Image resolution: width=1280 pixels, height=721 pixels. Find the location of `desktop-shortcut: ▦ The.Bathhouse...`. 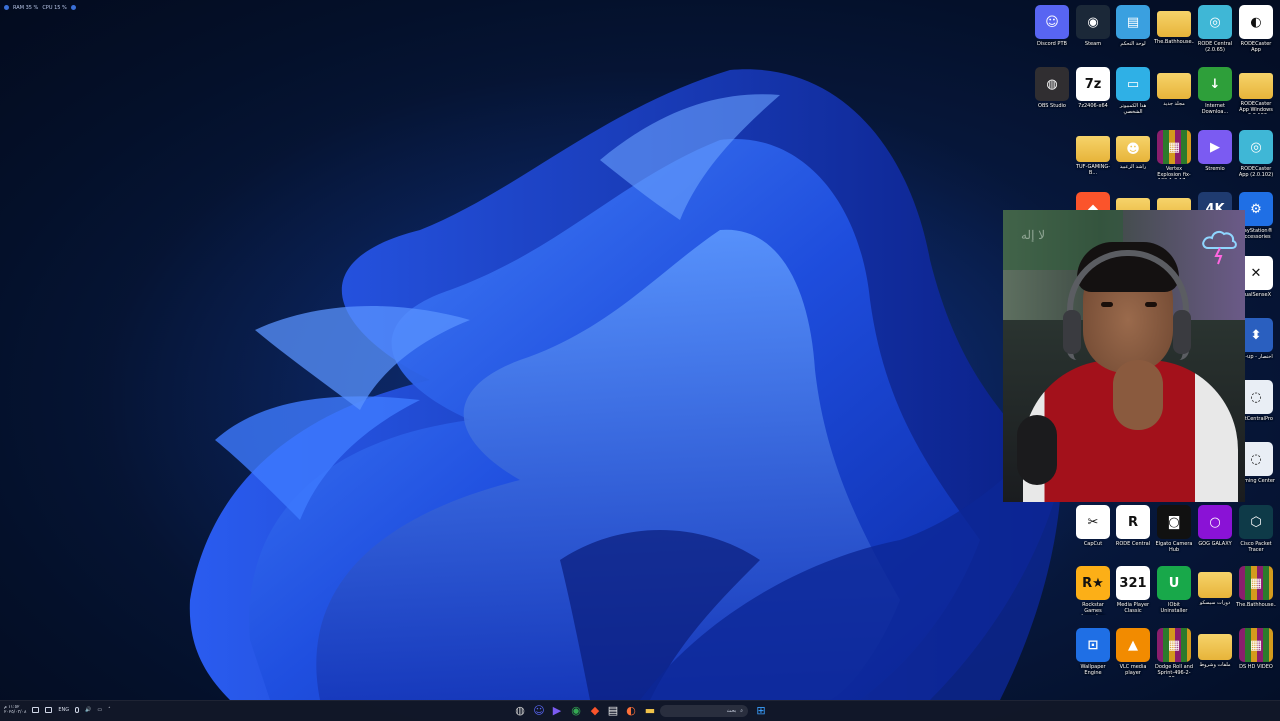

desktop-shortcut: ▦ The.Bathhouse... is located at coordinates (1256, 587).